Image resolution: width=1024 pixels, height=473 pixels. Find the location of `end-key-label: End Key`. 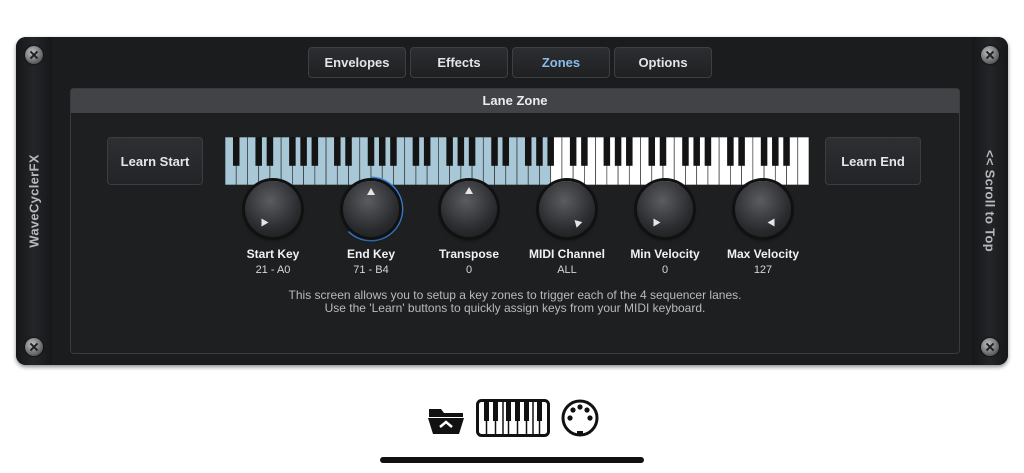

end-key-label: End Key is located at coordinates (370, 254).